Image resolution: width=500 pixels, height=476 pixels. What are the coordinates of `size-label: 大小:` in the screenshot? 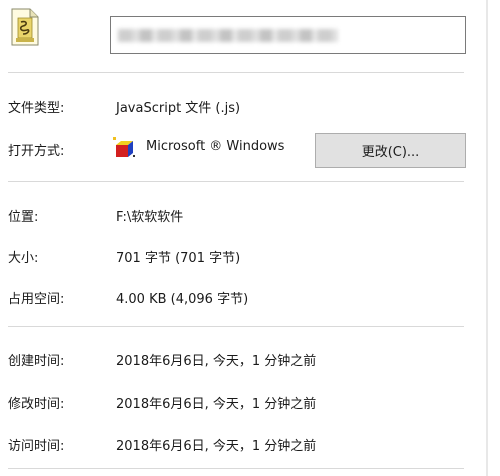 It's located at (23, 258).